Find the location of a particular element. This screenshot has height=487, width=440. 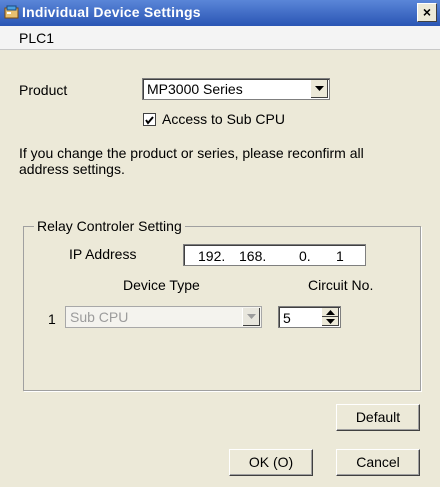

device-type-dropdown-button is located at coordinates (251, 317).